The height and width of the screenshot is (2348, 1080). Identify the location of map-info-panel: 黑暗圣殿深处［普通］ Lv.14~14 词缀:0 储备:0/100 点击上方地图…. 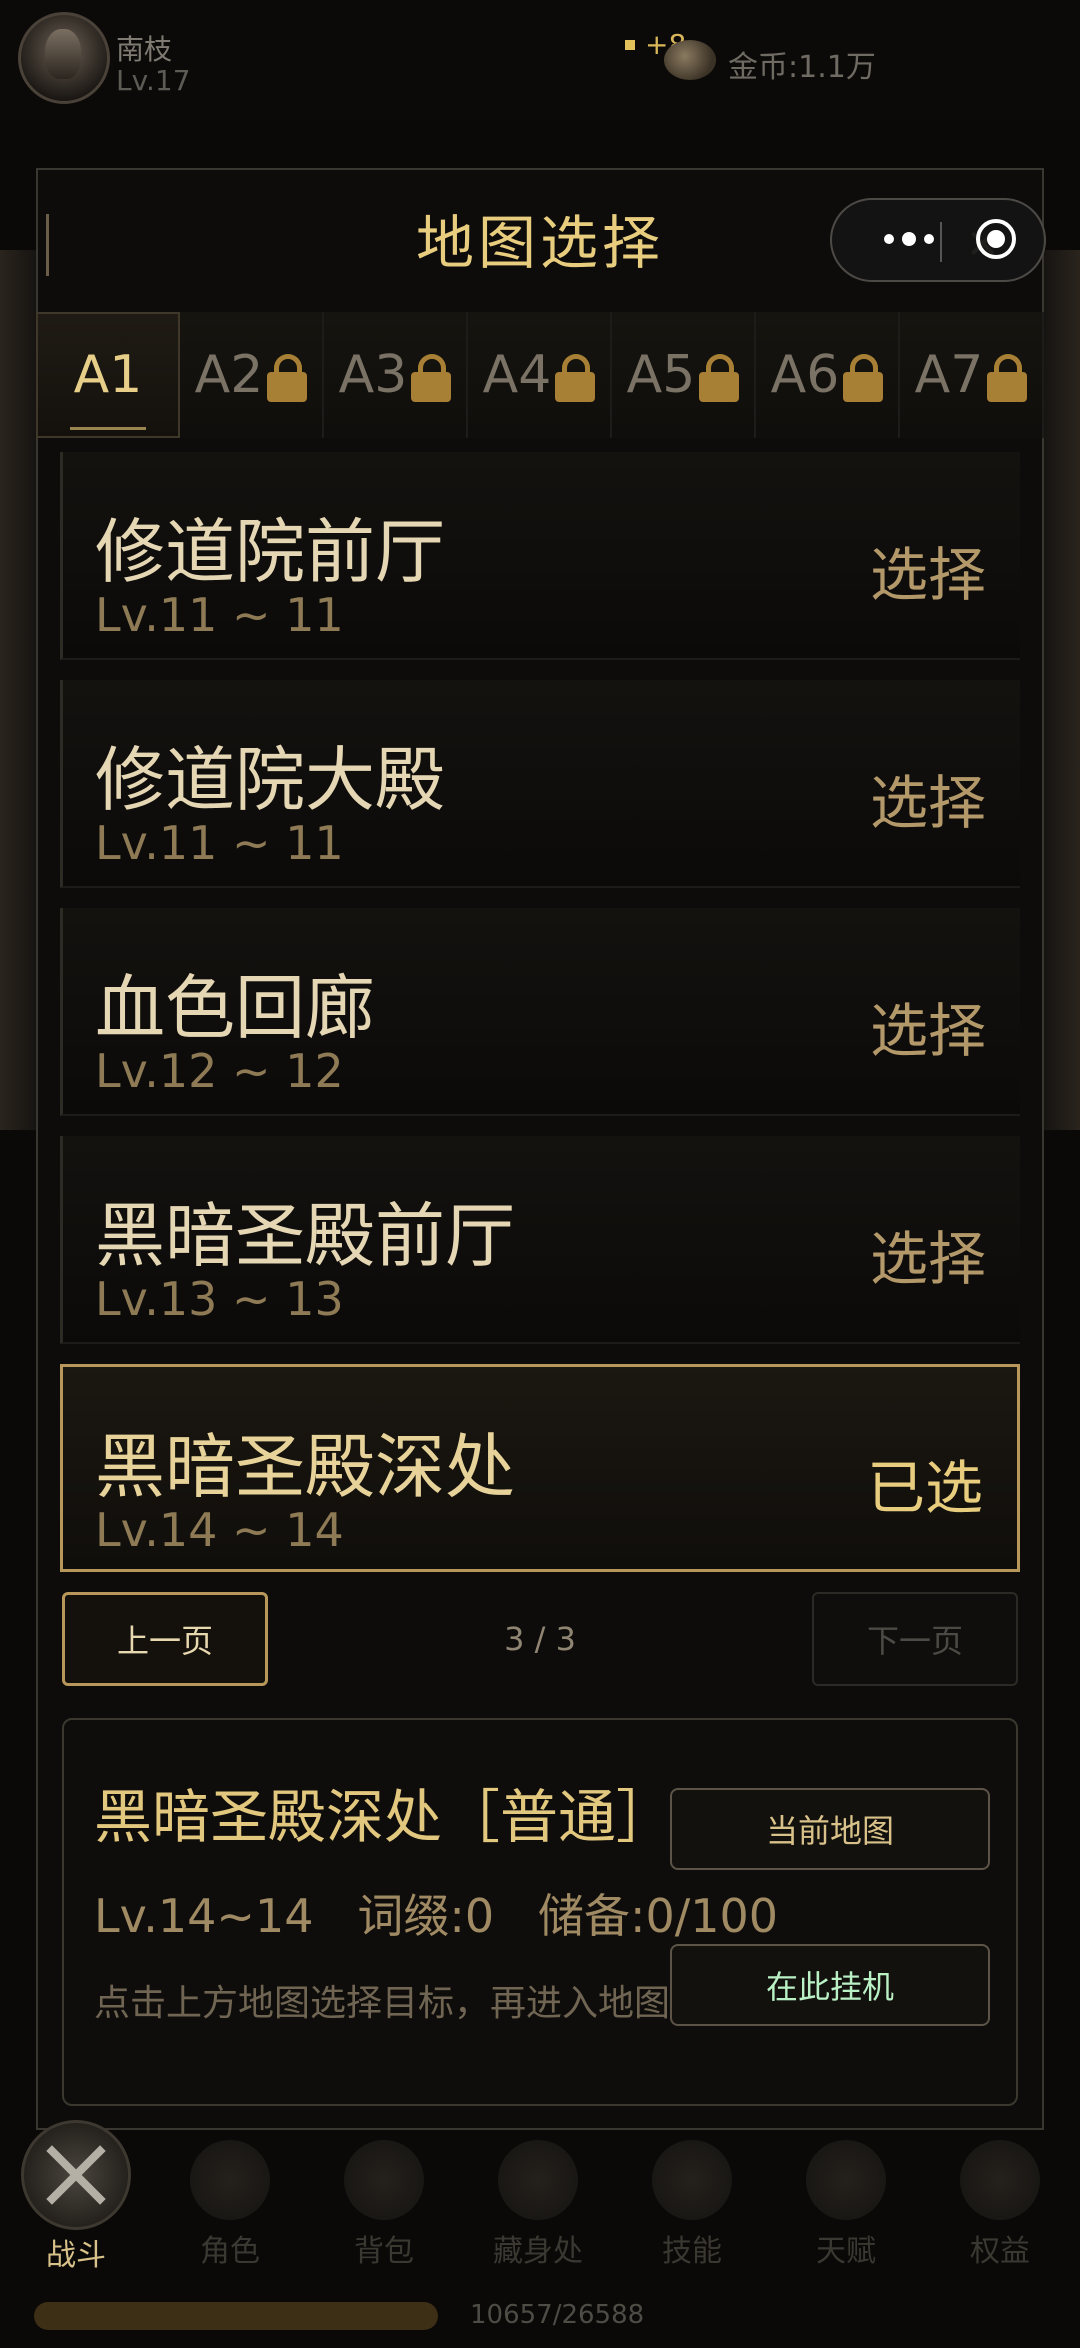
(540, 1912).